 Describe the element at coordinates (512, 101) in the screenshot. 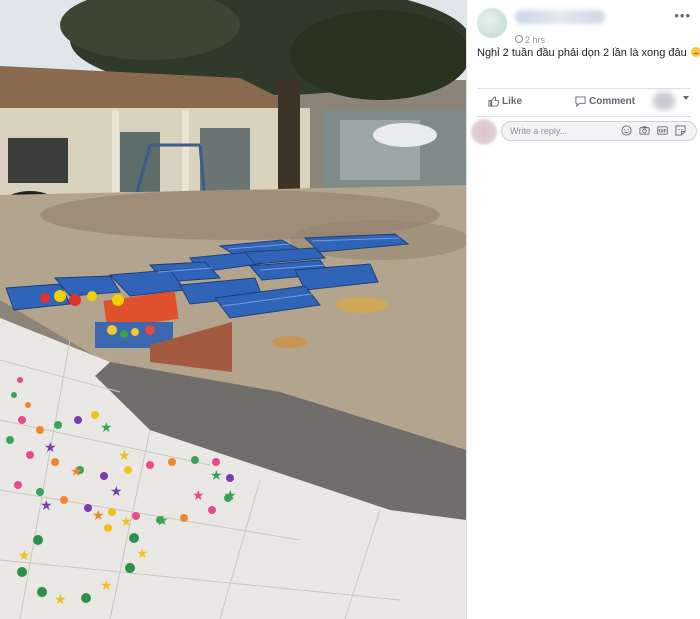

I see `like-label: Like` at that location.